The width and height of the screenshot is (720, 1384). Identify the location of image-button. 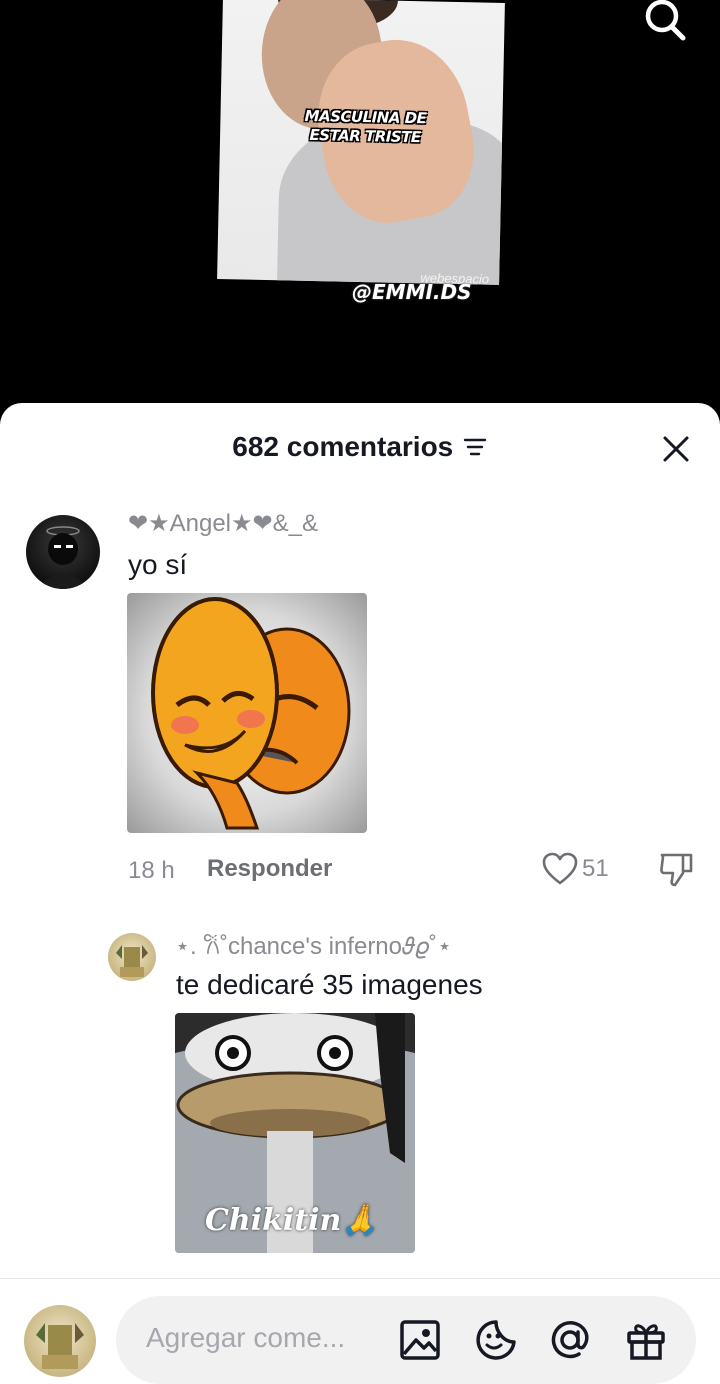
(420, 1340).